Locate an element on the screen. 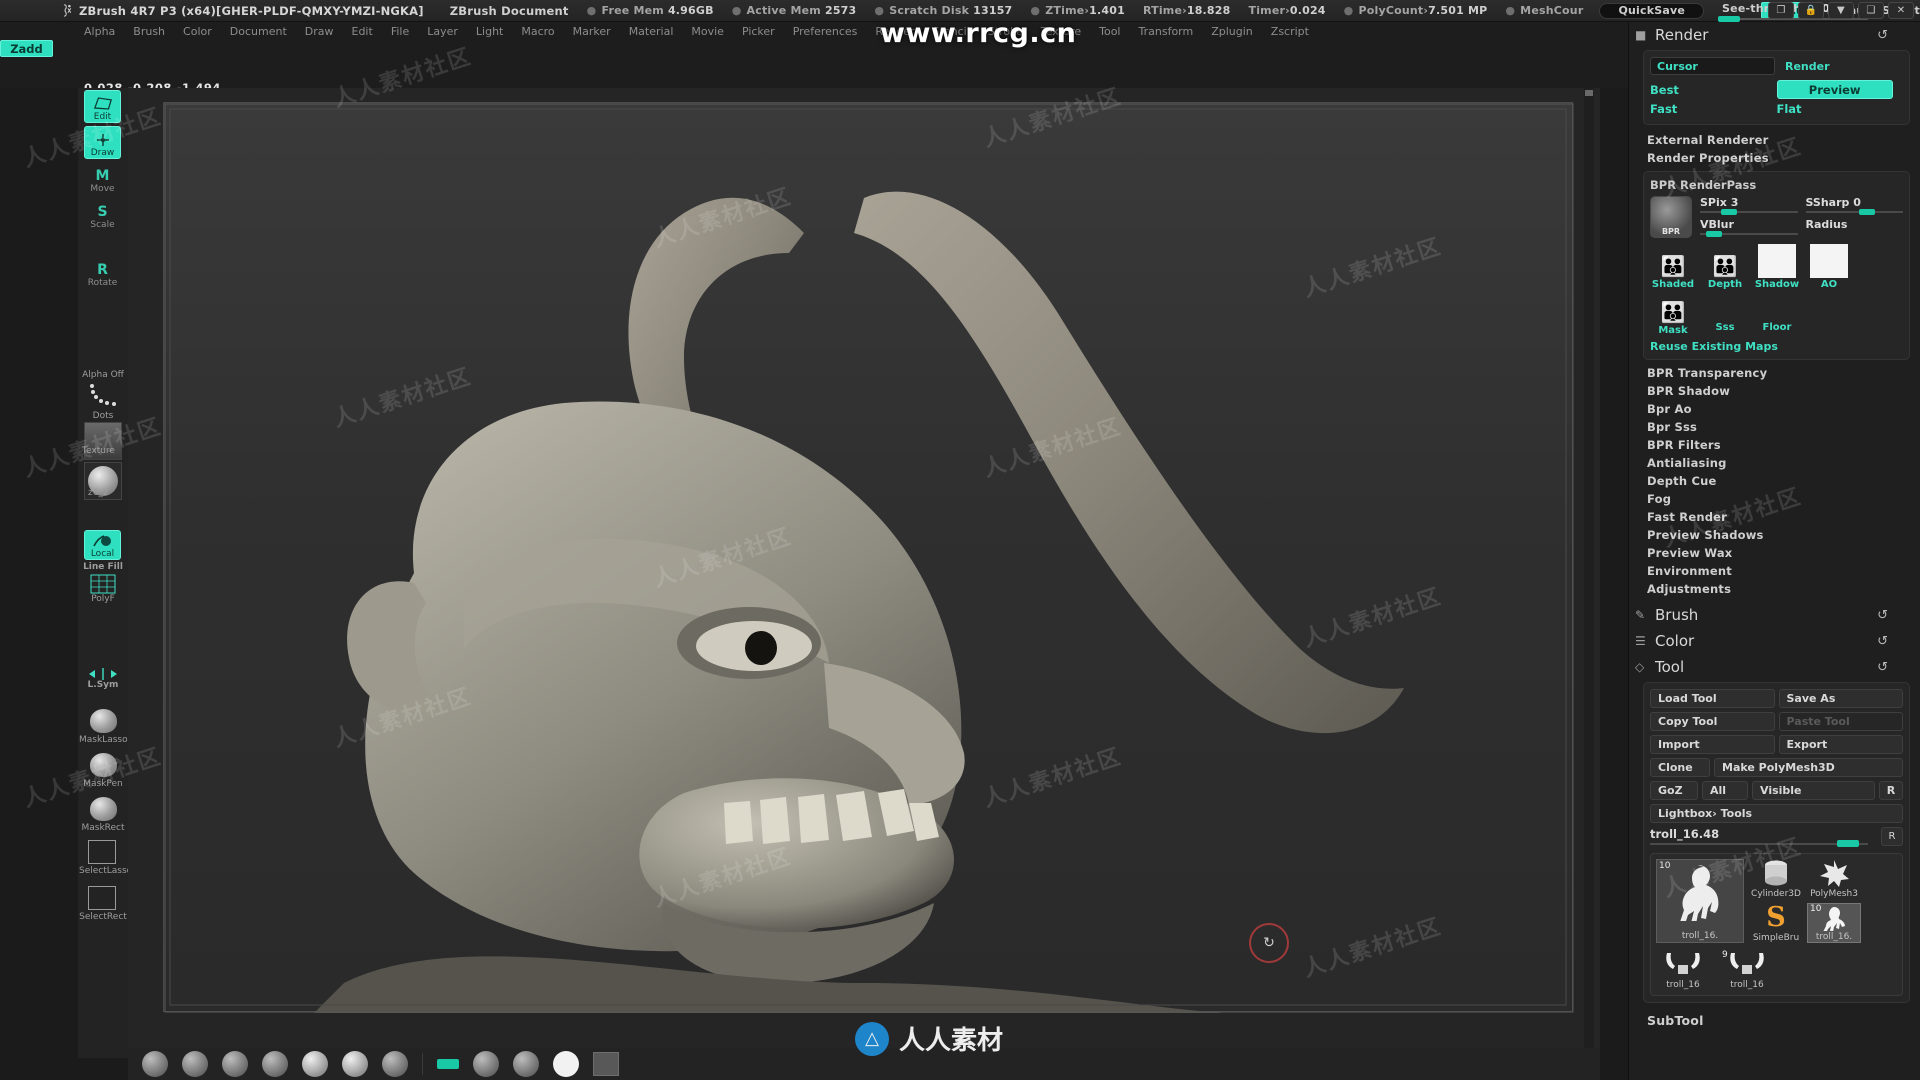  see-through-slider: See-through 0 is located at coordinates (1793, 12).